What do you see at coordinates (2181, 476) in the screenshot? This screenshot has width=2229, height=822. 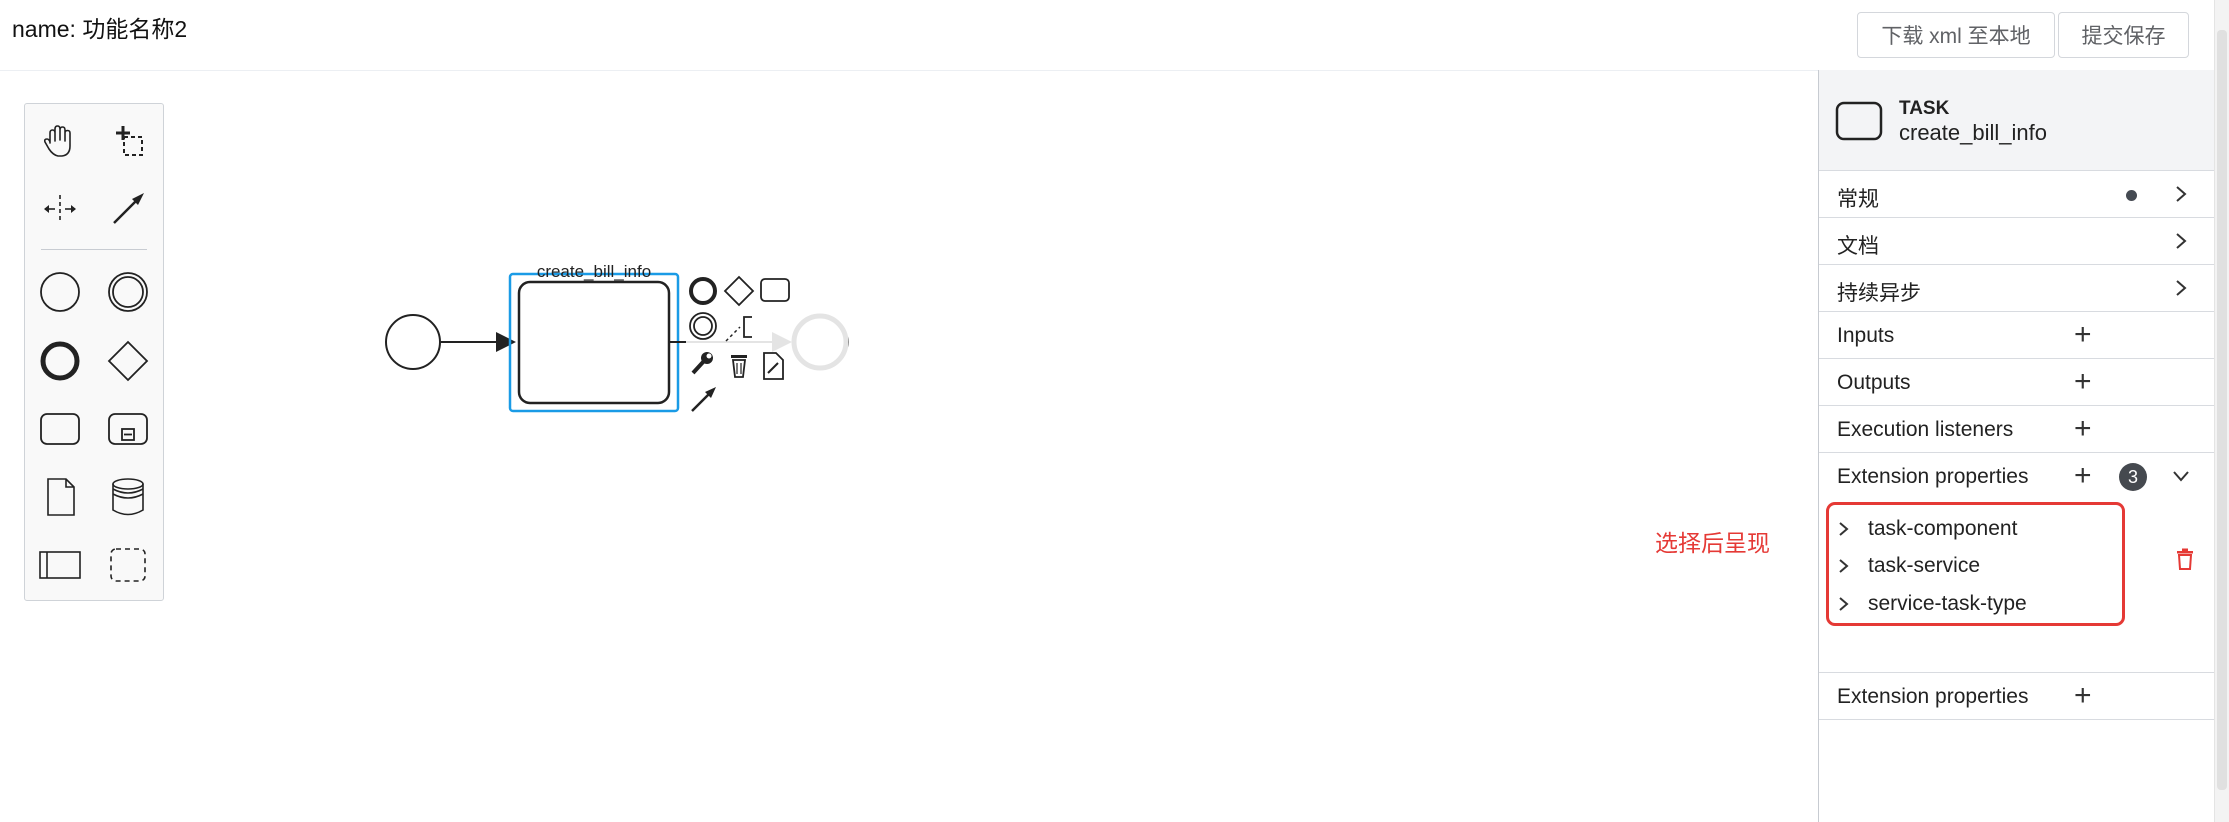 I see `chevron-down-icon` at bounding box center [2181, 476].